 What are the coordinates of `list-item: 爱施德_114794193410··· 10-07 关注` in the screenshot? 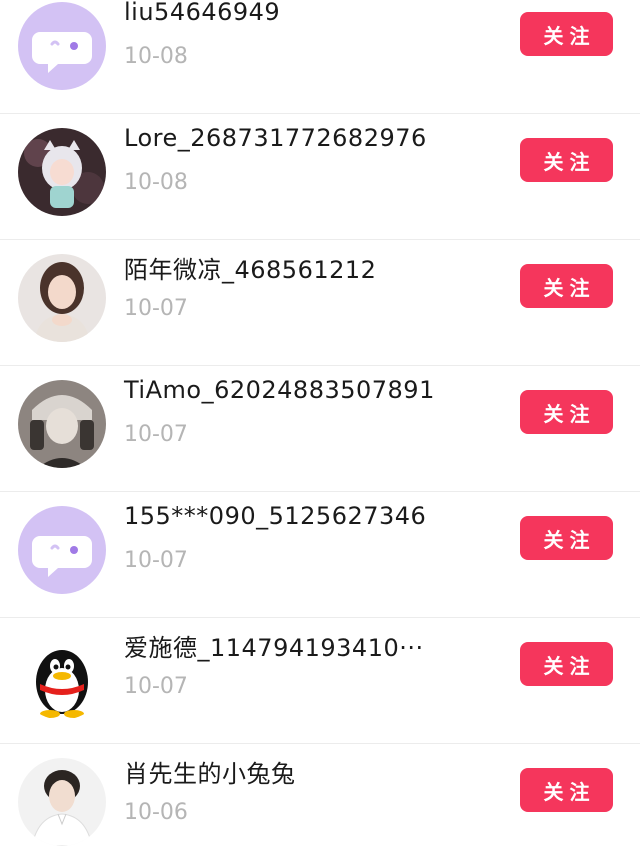 It's located at (320, 681).